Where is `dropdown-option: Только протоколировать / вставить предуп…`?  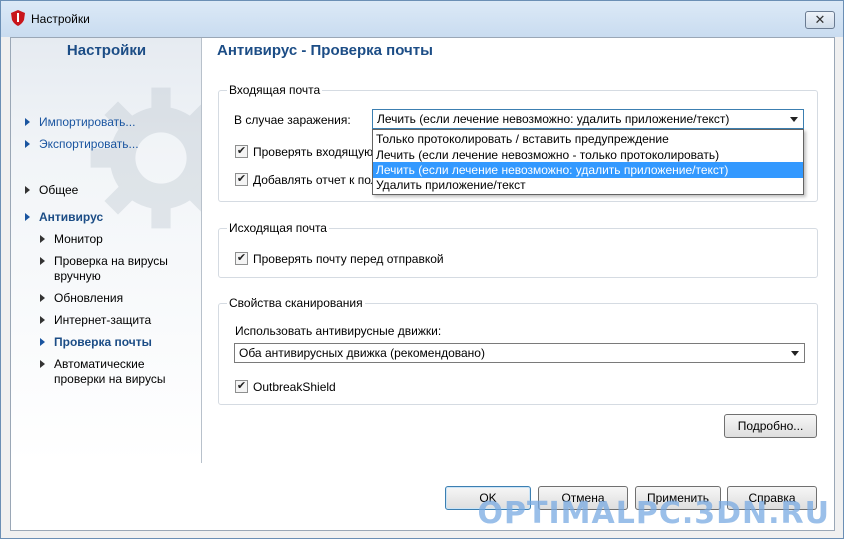 dropdown-option: Только протоколировать / вставить предуп… is located at coordinates (588, 139).